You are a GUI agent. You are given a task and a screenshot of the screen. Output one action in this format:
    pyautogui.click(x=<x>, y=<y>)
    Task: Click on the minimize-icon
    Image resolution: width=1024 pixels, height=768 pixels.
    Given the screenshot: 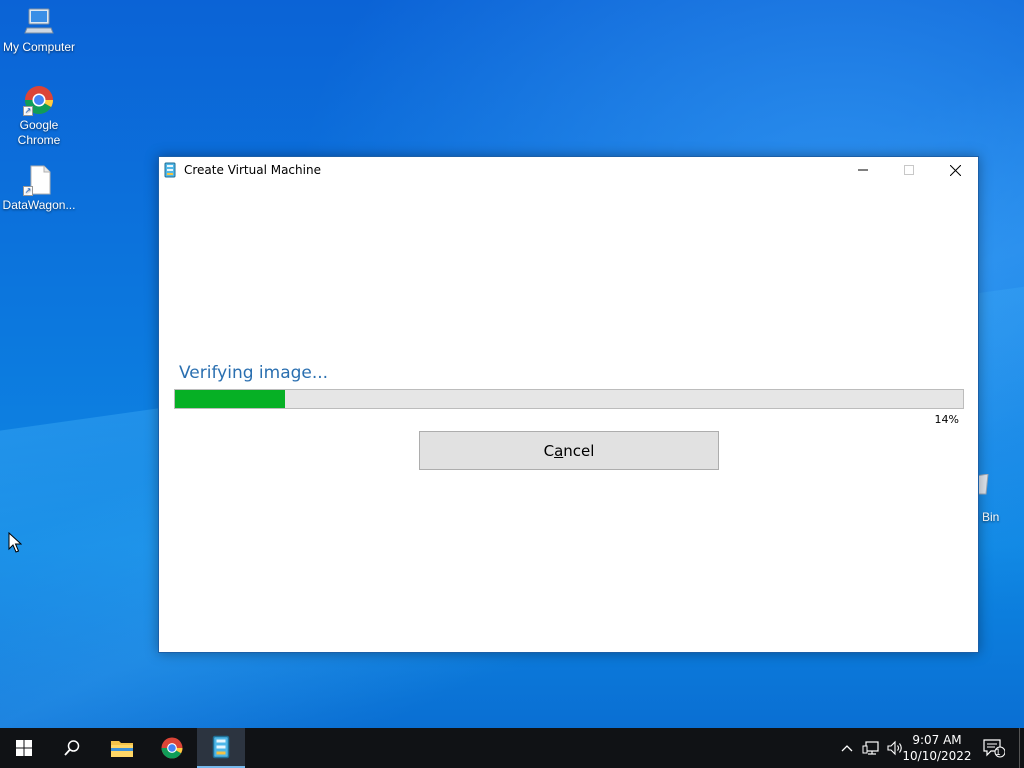 What is the action you would take?
    pyautogui.click(x=863, y=170)
    